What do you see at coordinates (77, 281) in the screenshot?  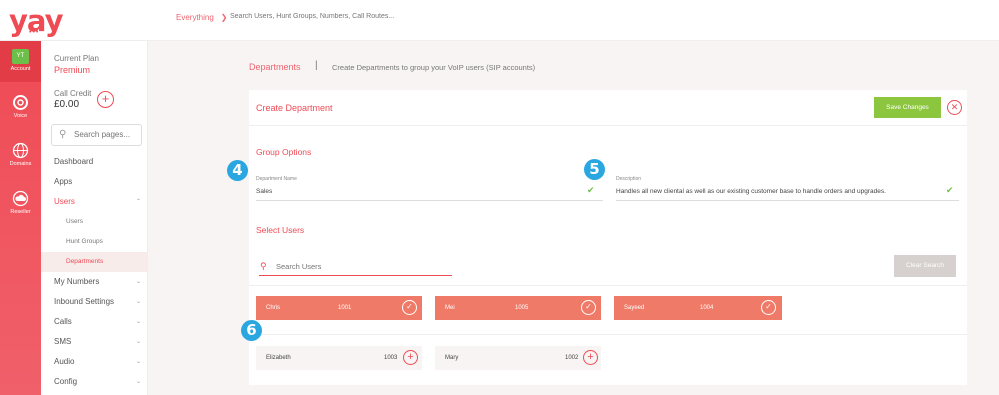 I see `sidebar-item-label: My Numbers` at bounding box center [77, 281].